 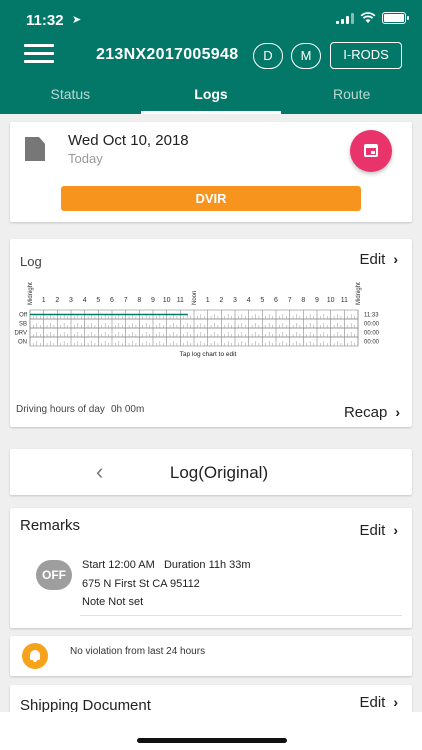 I want to click on signal-icon, so click(x=345, y=18).